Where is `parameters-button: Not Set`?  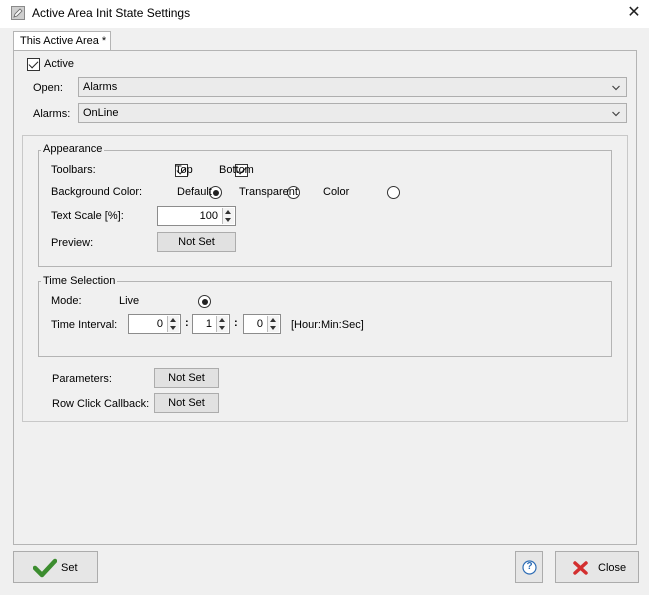 parameters-button: Not Set is located at coordinates (186, 378).